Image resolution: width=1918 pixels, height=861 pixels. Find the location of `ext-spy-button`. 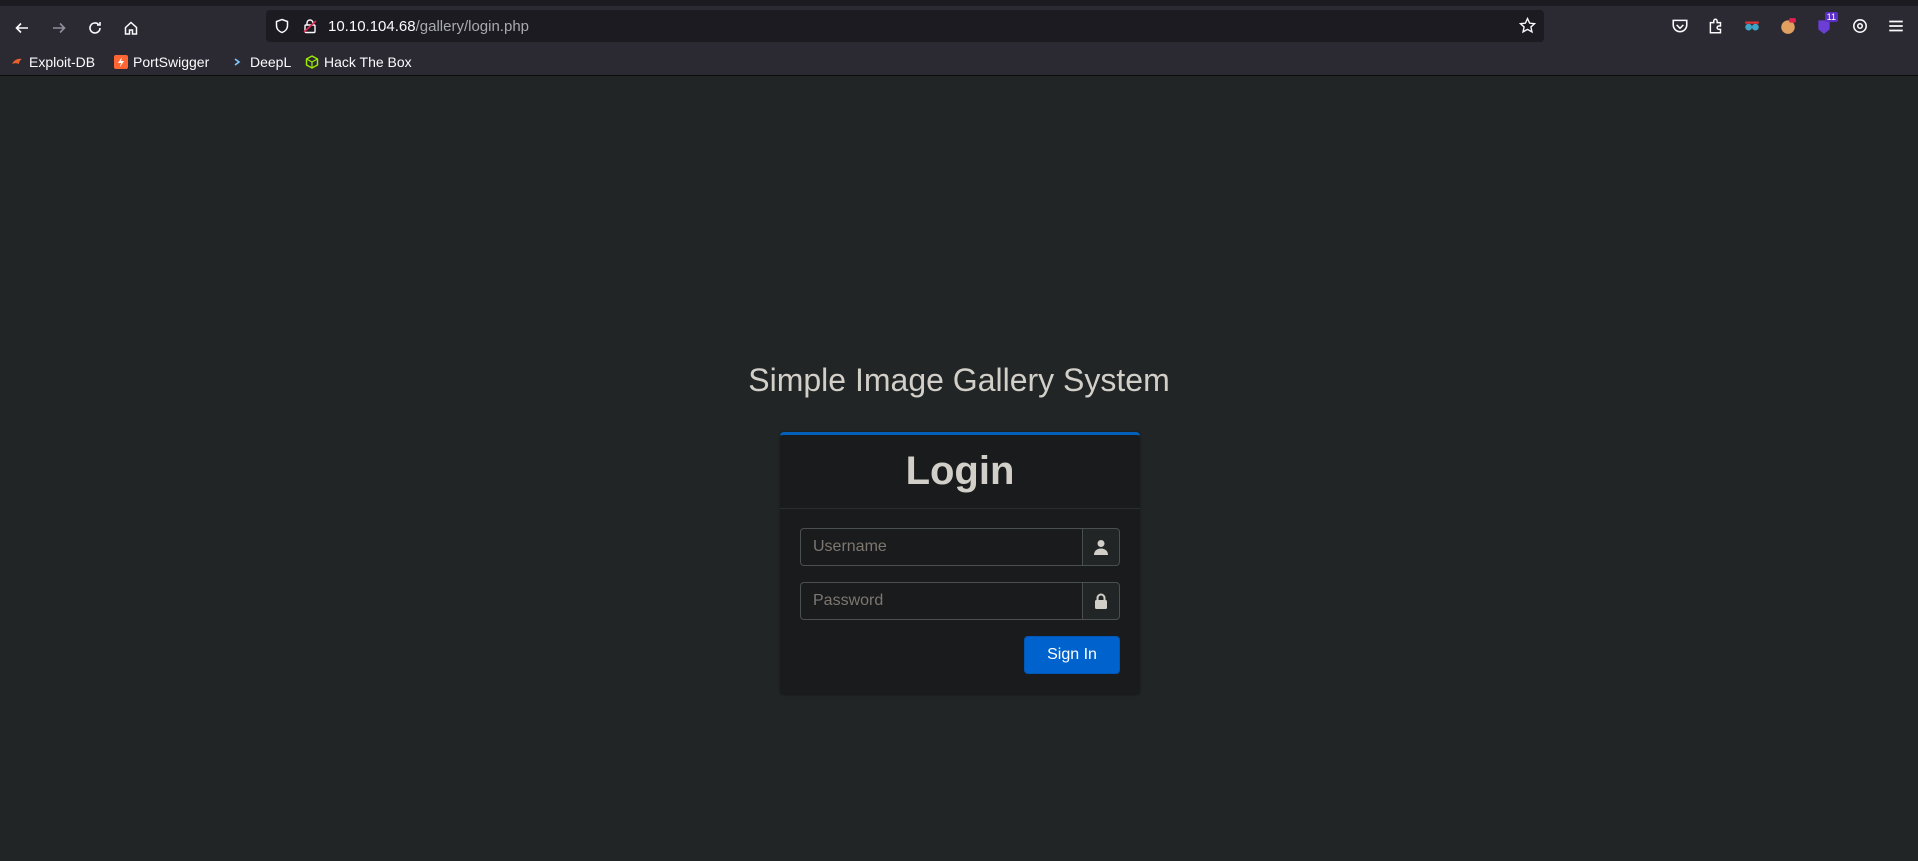

ext-spy-button is located at coordinates (1752, 26).